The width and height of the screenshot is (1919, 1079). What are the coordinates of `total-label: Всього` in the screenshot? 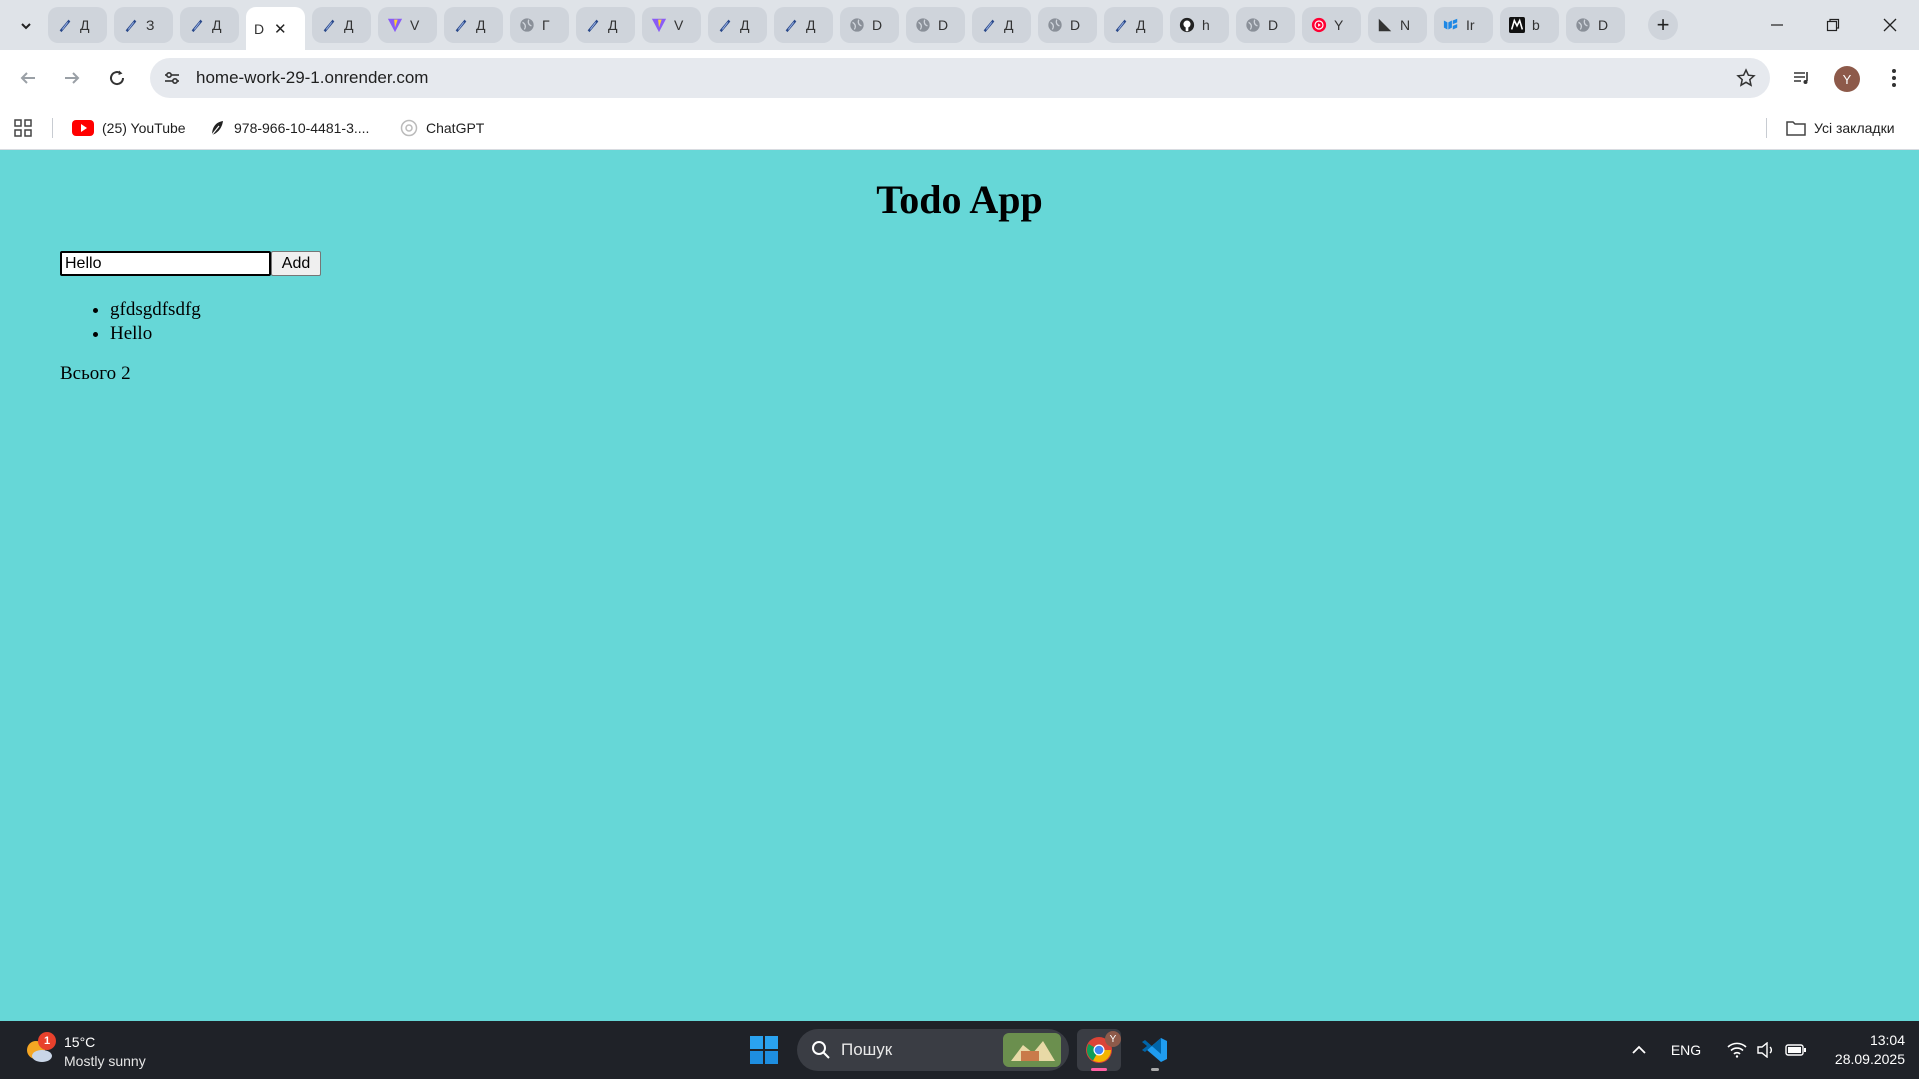 It's located at (88, 373).